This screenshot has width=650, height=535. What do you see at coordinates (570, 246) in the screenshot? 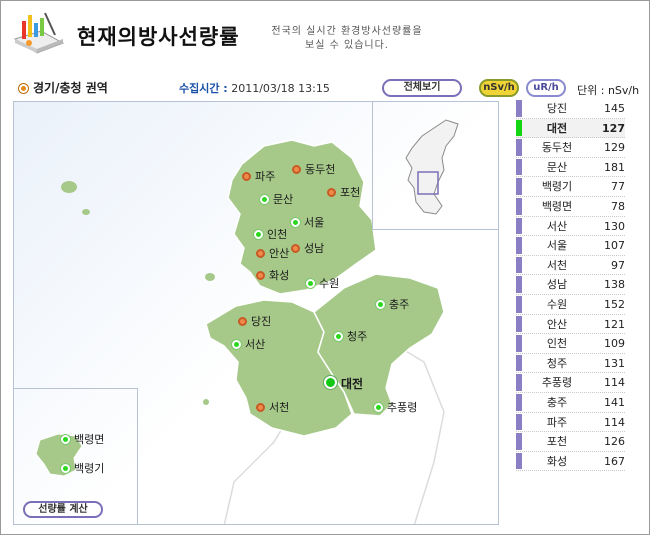
I see `list-item: 서울 107` at bounding box center [570, 246].